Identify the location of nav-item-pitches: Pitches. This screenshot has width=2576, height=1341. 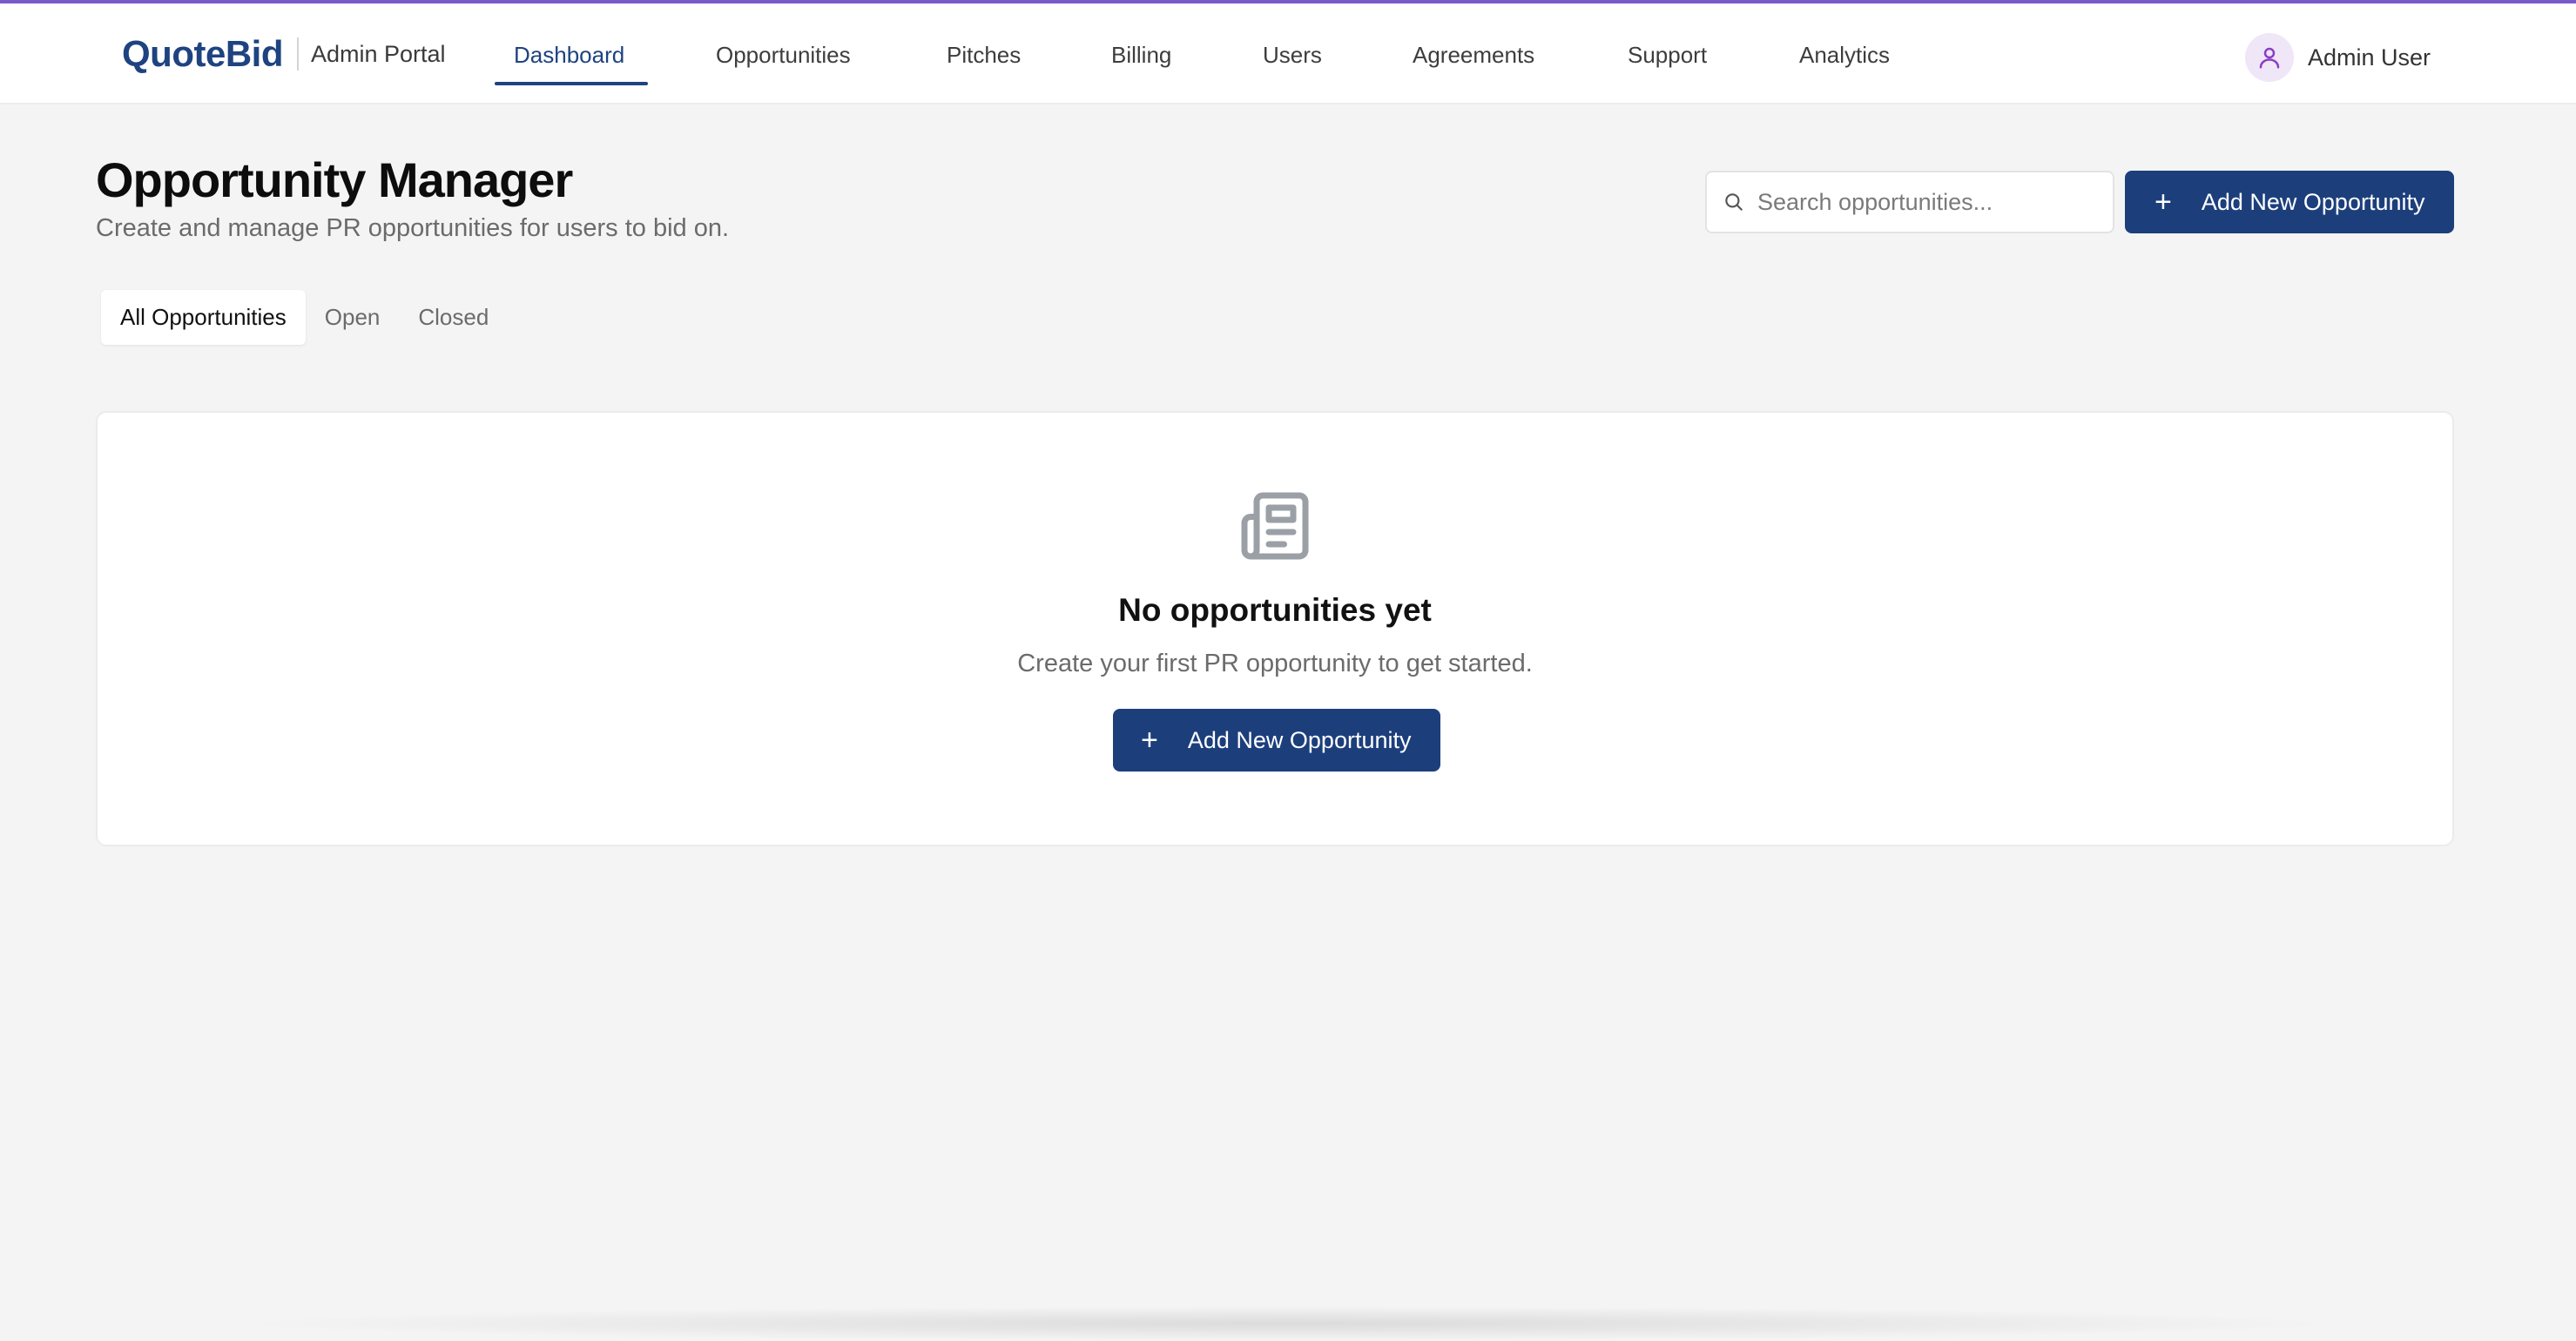
(984, 55).